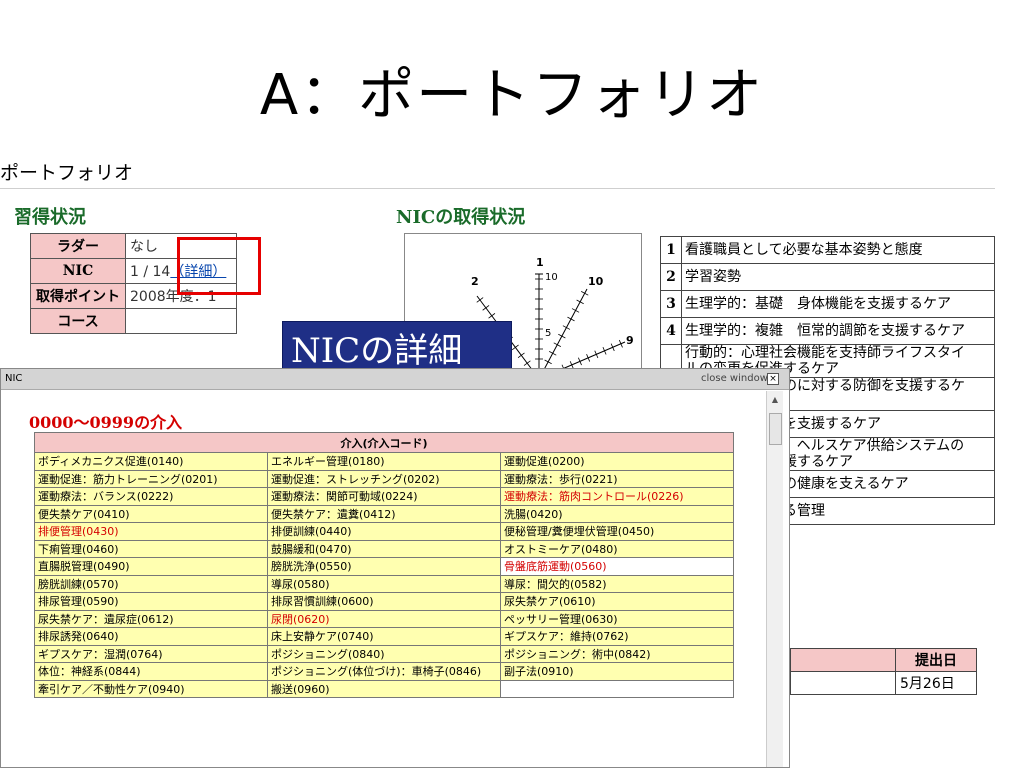 The height and width of the screenshot is (768, 1024). Describe the element at coordinates (151, 461) in the screenshot. I see `intervention-cell: ボディメカニクス促進(0140)` at that location.